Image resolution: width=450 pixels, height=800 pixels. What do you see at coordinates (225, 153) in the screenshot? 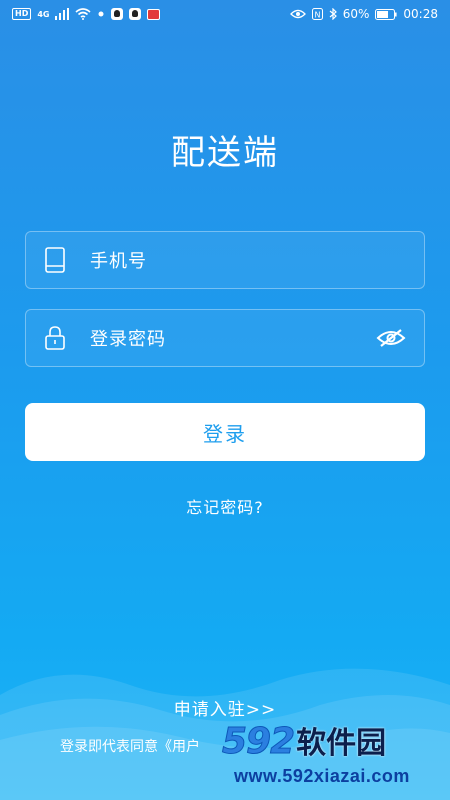
I see `page-title: 配送端` at bounding box center [225, 153].